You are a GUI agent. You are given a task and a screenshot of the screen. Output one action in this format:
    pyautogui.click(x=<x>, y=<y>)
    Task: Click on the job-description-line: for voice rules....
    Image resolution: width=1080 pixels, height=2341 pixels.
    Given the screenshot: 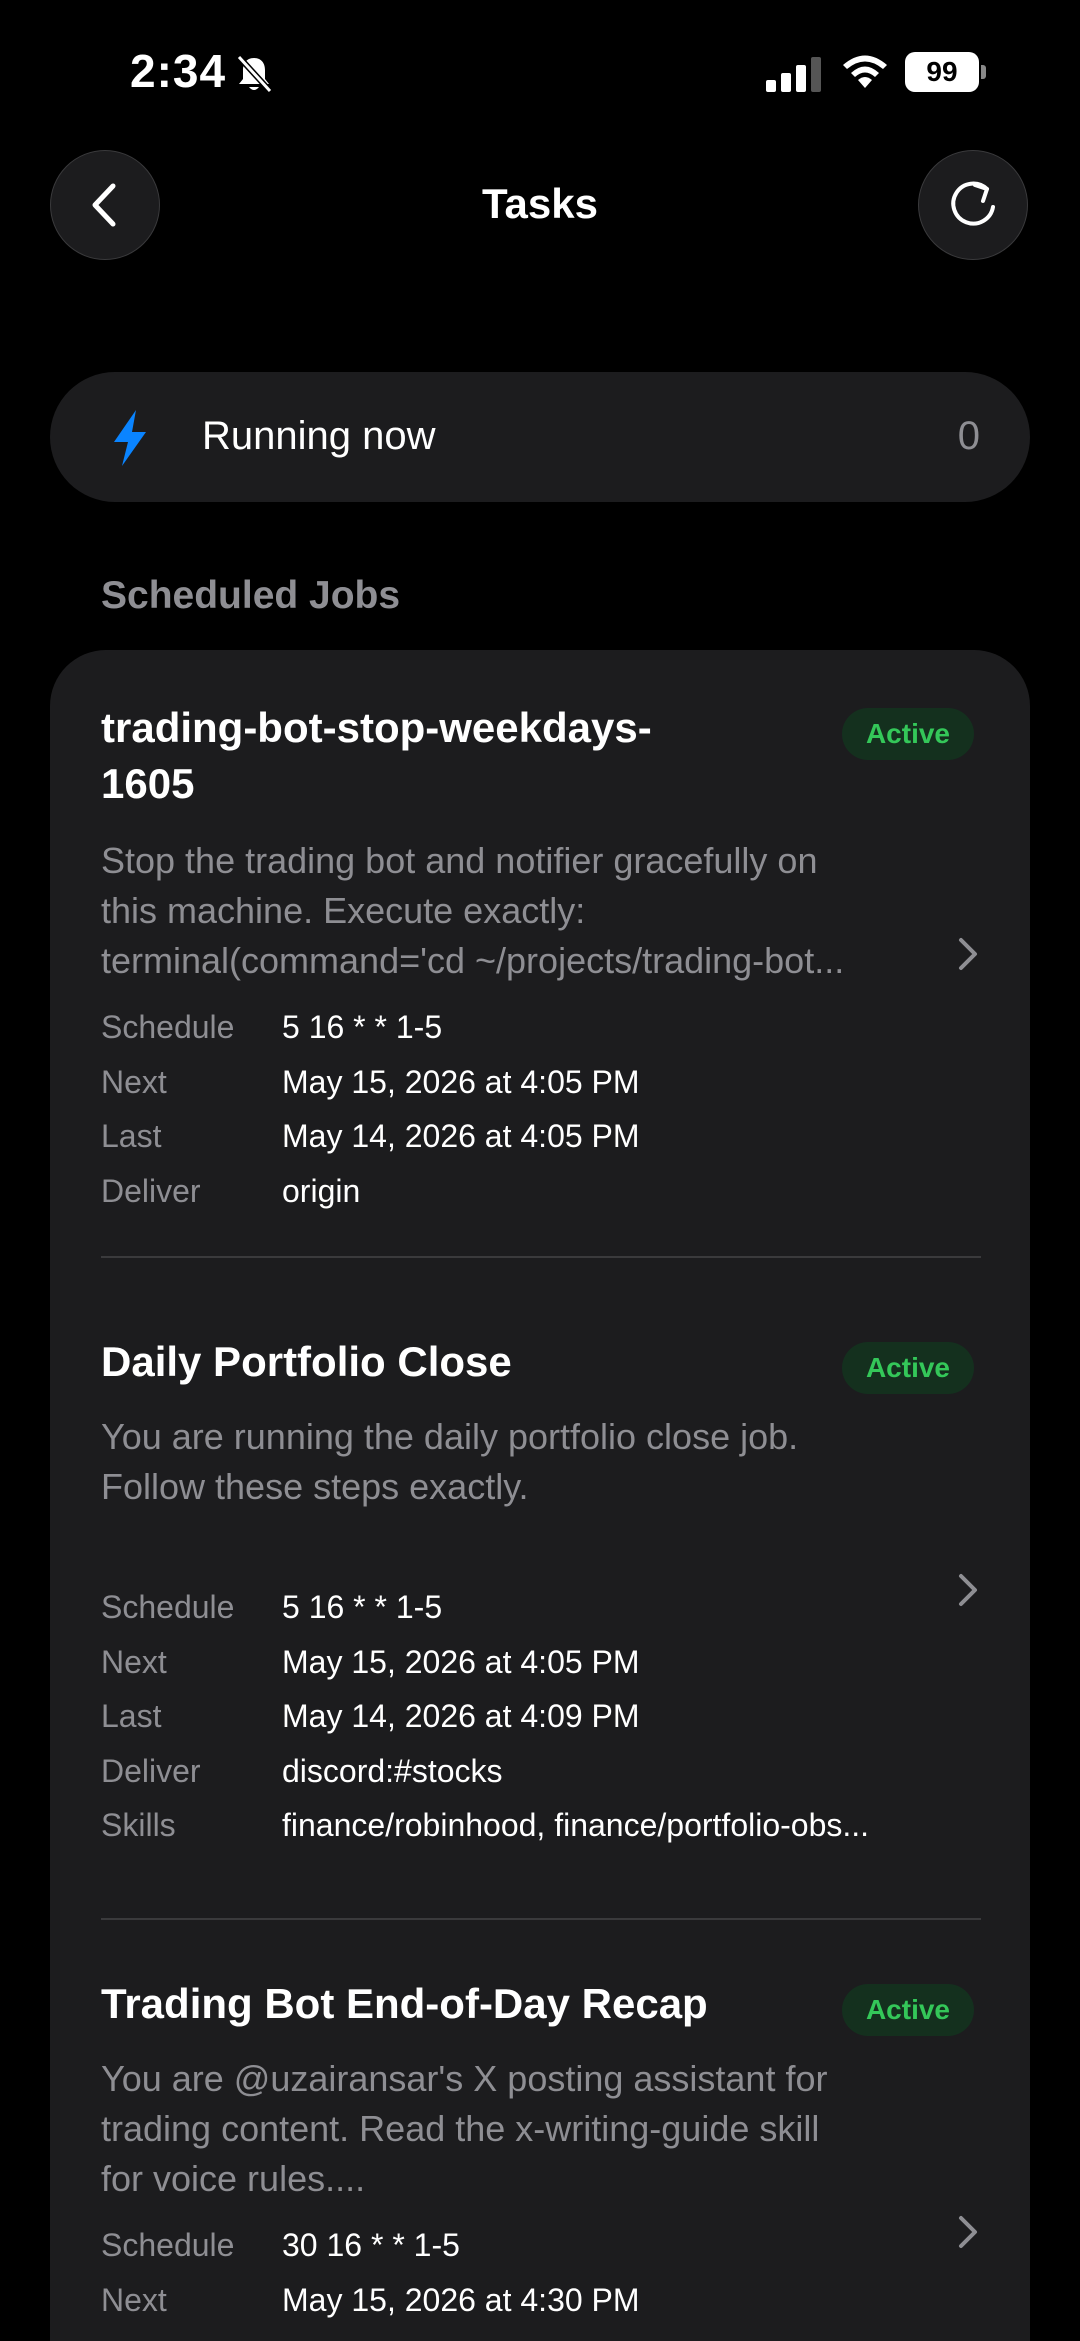 What is the action you would take?
    pyautogui.click(x=233, y=2178)
    